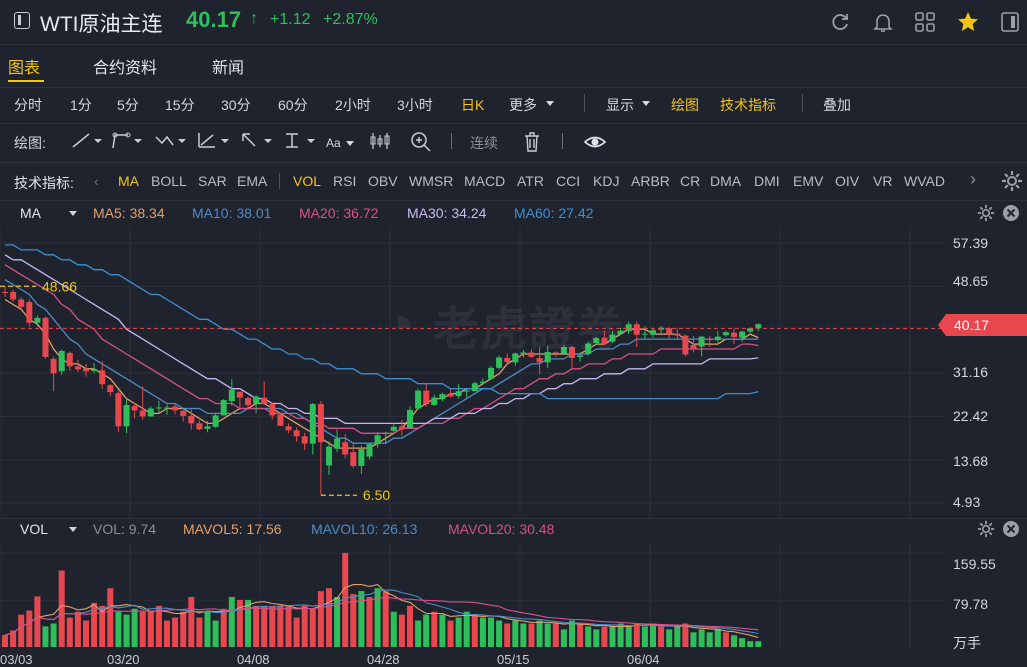  What do you see at coordinates (380, 141) in the screenshot?
I see `candle-tool-icon` at bounding box center [380, 141].